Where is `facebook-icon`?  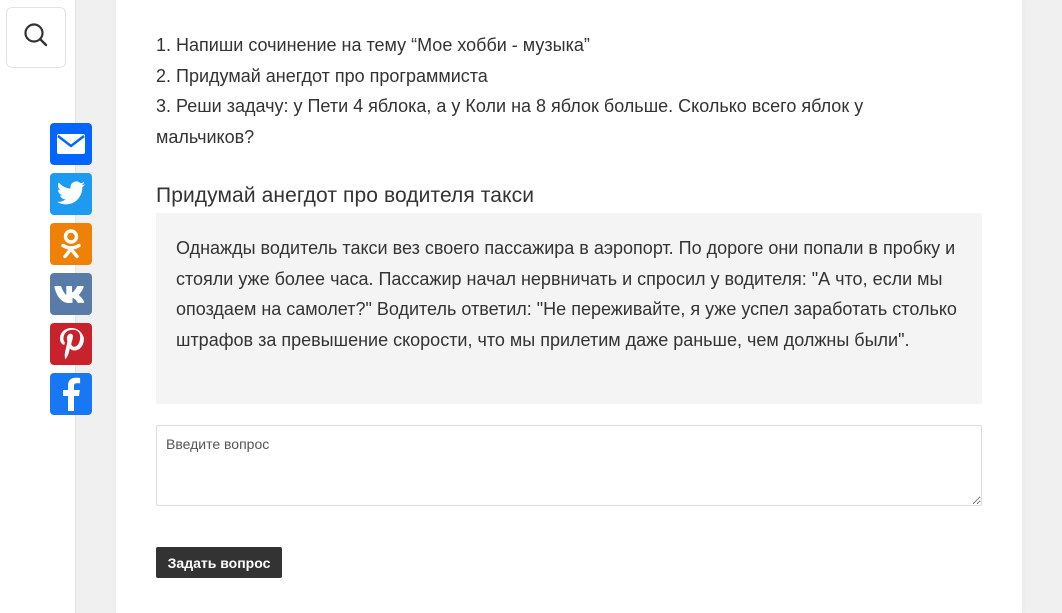 facebook-icon is located at coordinates (71, 394).